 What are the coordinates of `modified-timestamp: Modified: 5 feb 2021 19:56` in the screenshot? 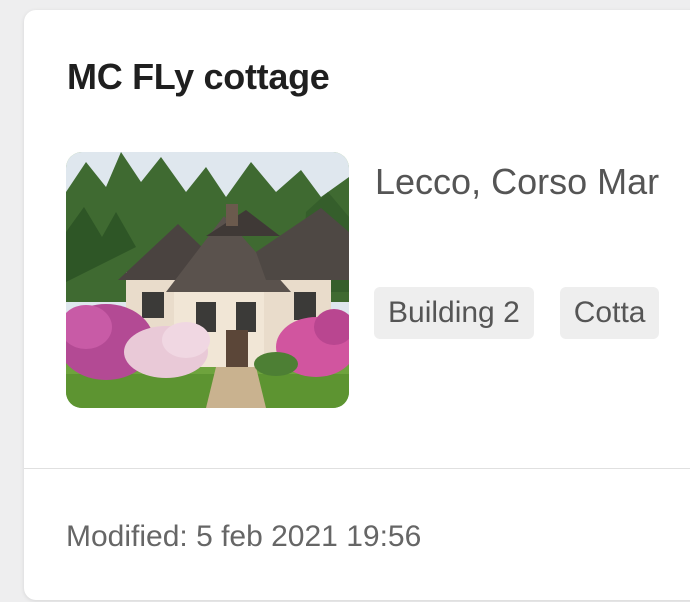 It's located at (244, 536).